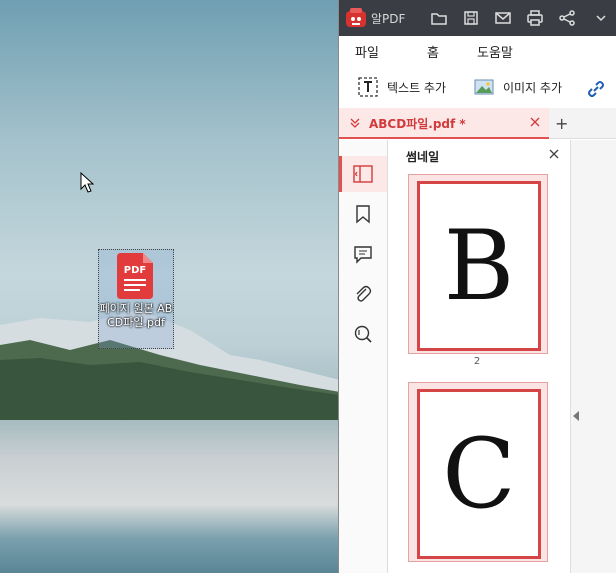 This screenshot has width=616, height=573. I want to click on pdf-file-icon: PDF, so click(135, 276).